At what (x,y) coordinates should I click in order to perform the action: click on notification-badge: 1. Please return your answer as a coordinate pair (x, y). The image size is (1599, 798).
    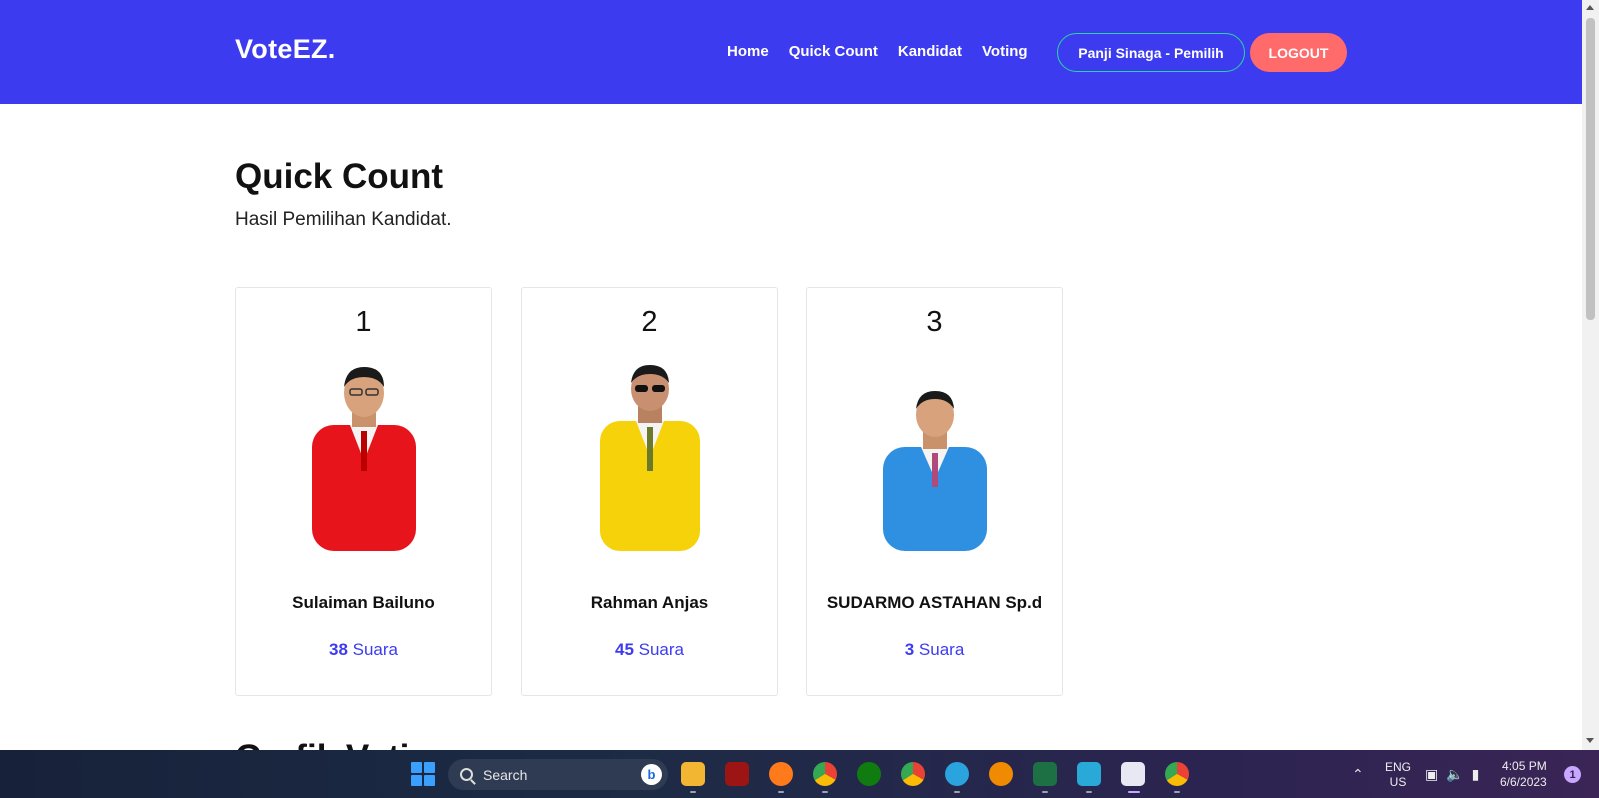
    Looking at the image, I should click on (1572, 774).